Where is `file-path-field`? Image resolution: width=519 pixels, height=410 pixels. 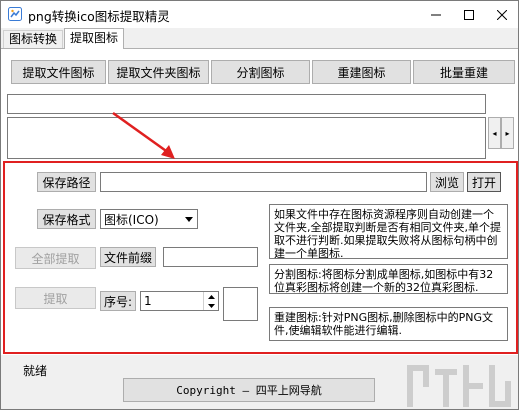 file-path-field is located at coordinates (246, 104).